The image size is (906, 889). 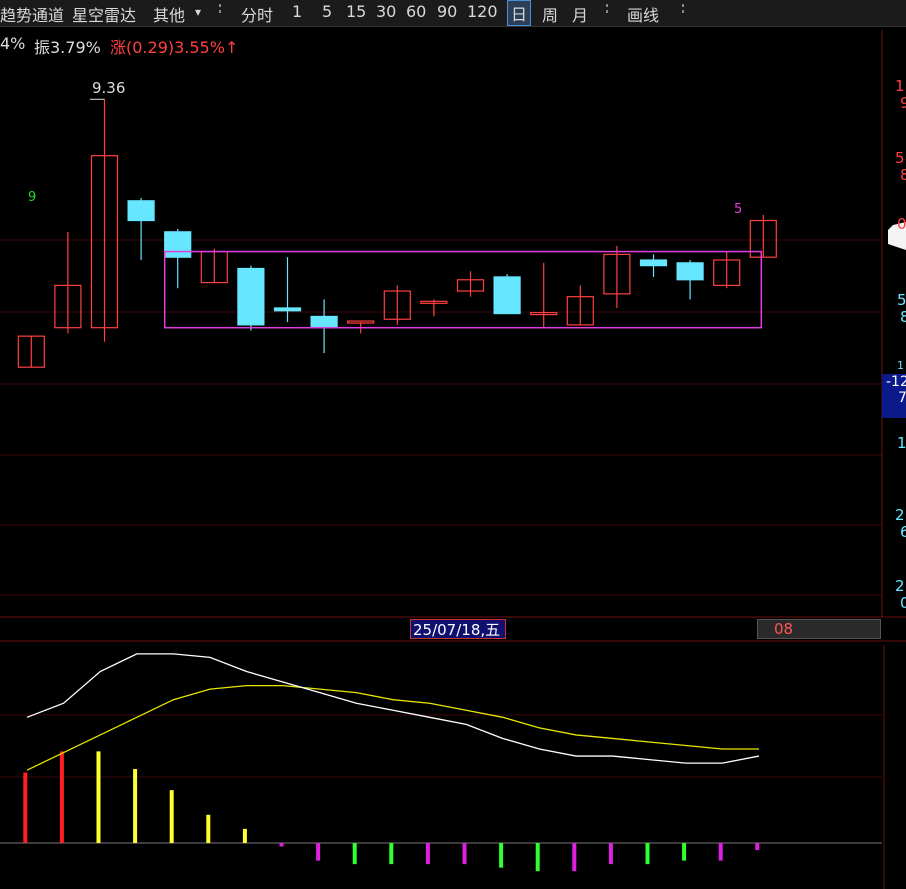 I want to click on cursor-value-2: 7, so click(x=902, y=398).